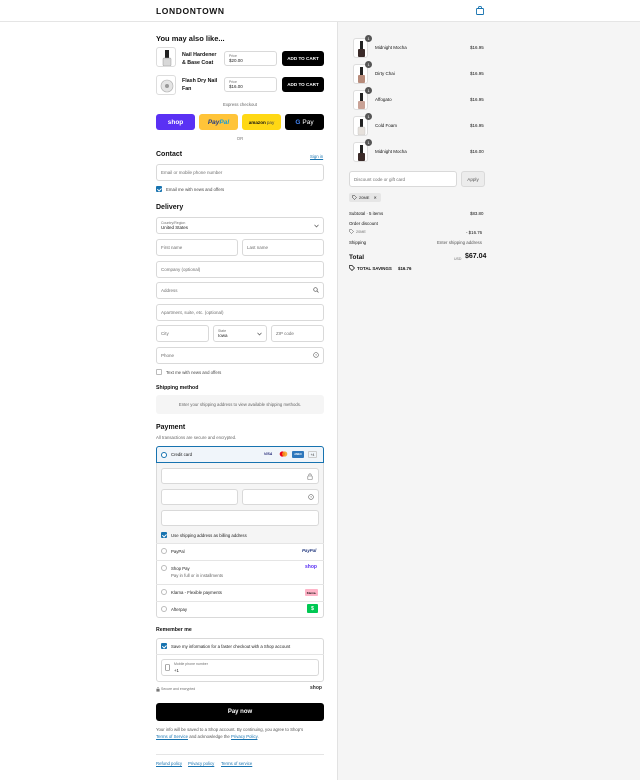  I want to click on klarna-radio, so click(164, 592).